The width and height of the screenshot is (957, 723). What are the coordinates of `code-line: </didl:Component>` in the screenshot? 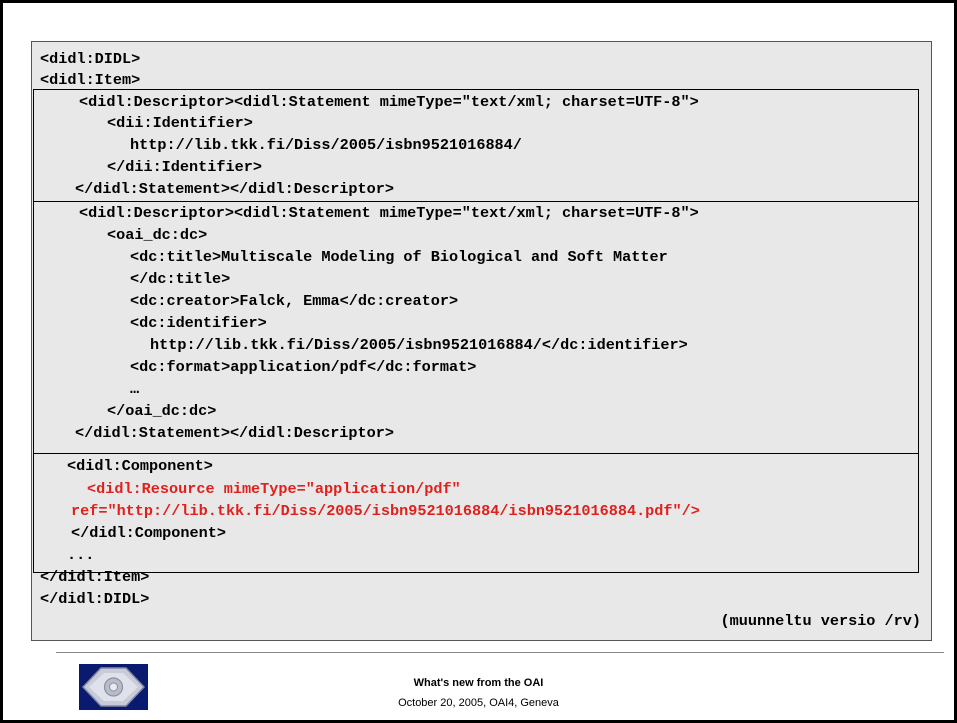 It's located at (148, 533).